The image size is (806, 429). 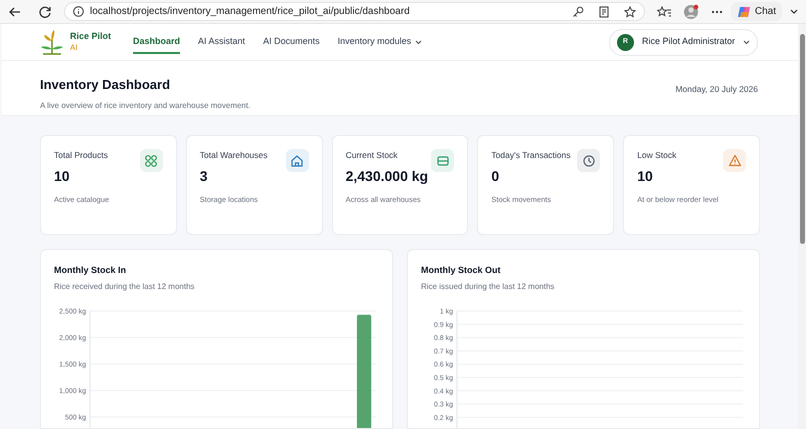 What do you see at coordinates (156, 42) in the screenshot?
I see `nav-link: Dashboard` at bounding box center [156, 42].